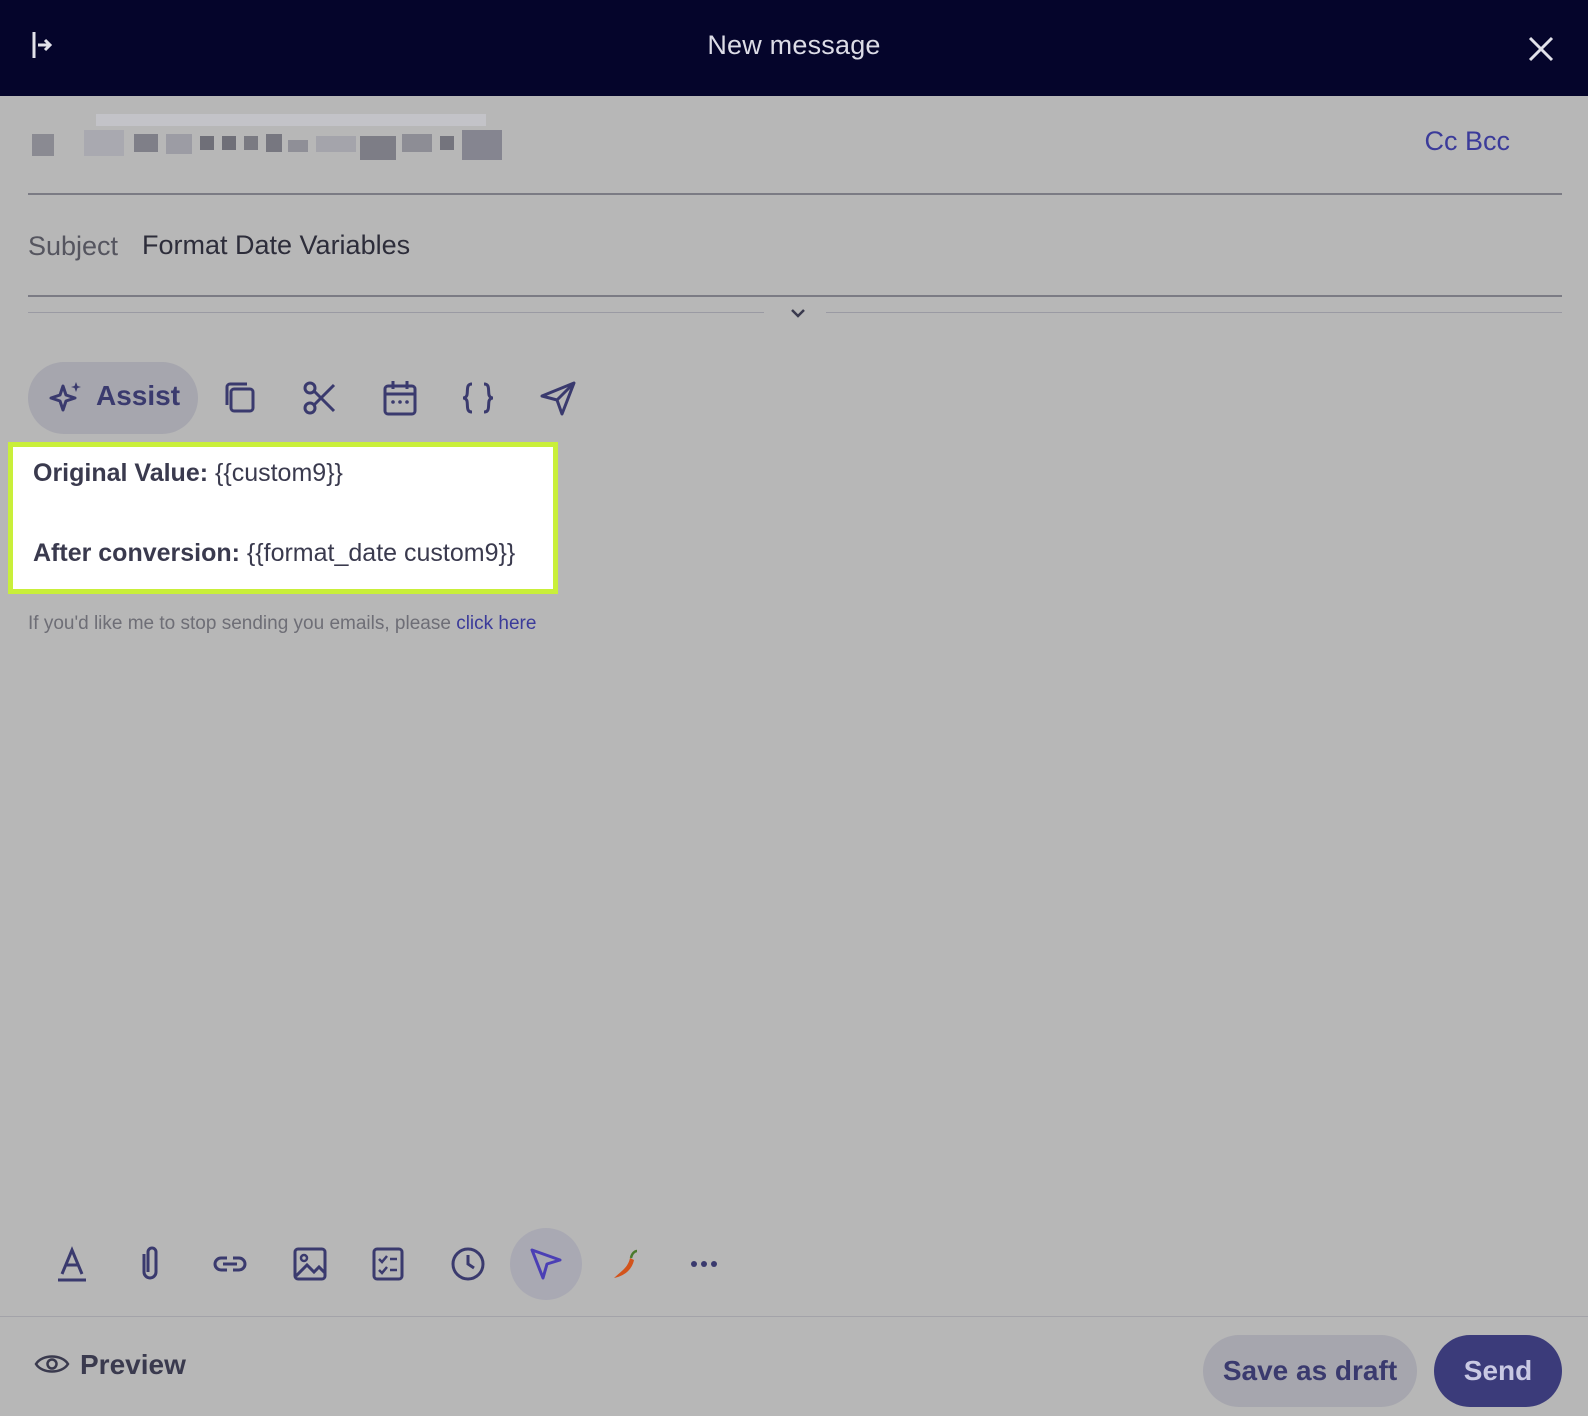  Describe the element at coordinates (136, 553) in the screenshot. I see `after-conversion-label: After conversion:` at that location.